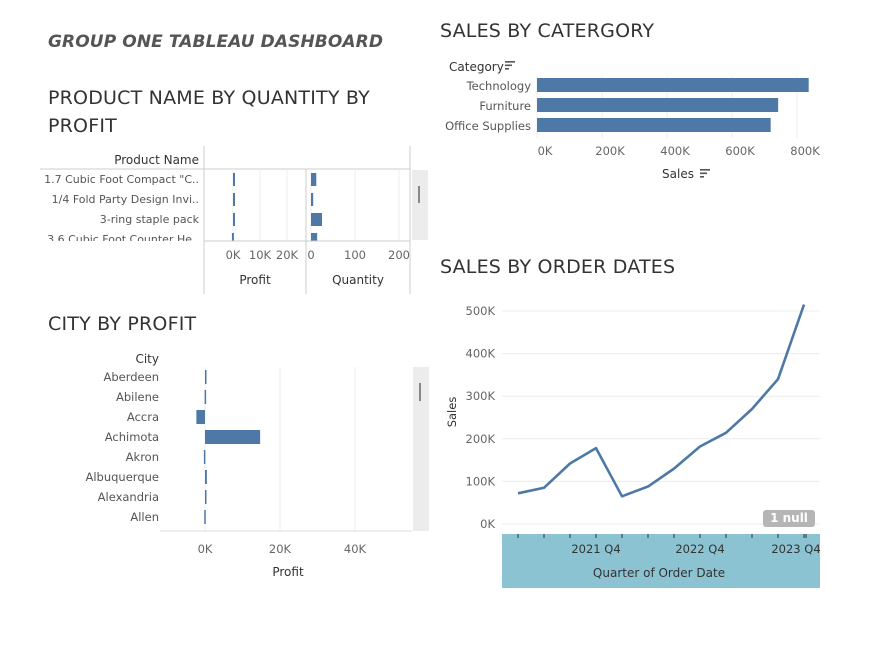 This screenshot has height=661, width=874. What do you see at coordinates (699, 549) in the screenshot?
I see `quarter-tick-label: 2022 Q4` at bounding box center [699, 549].